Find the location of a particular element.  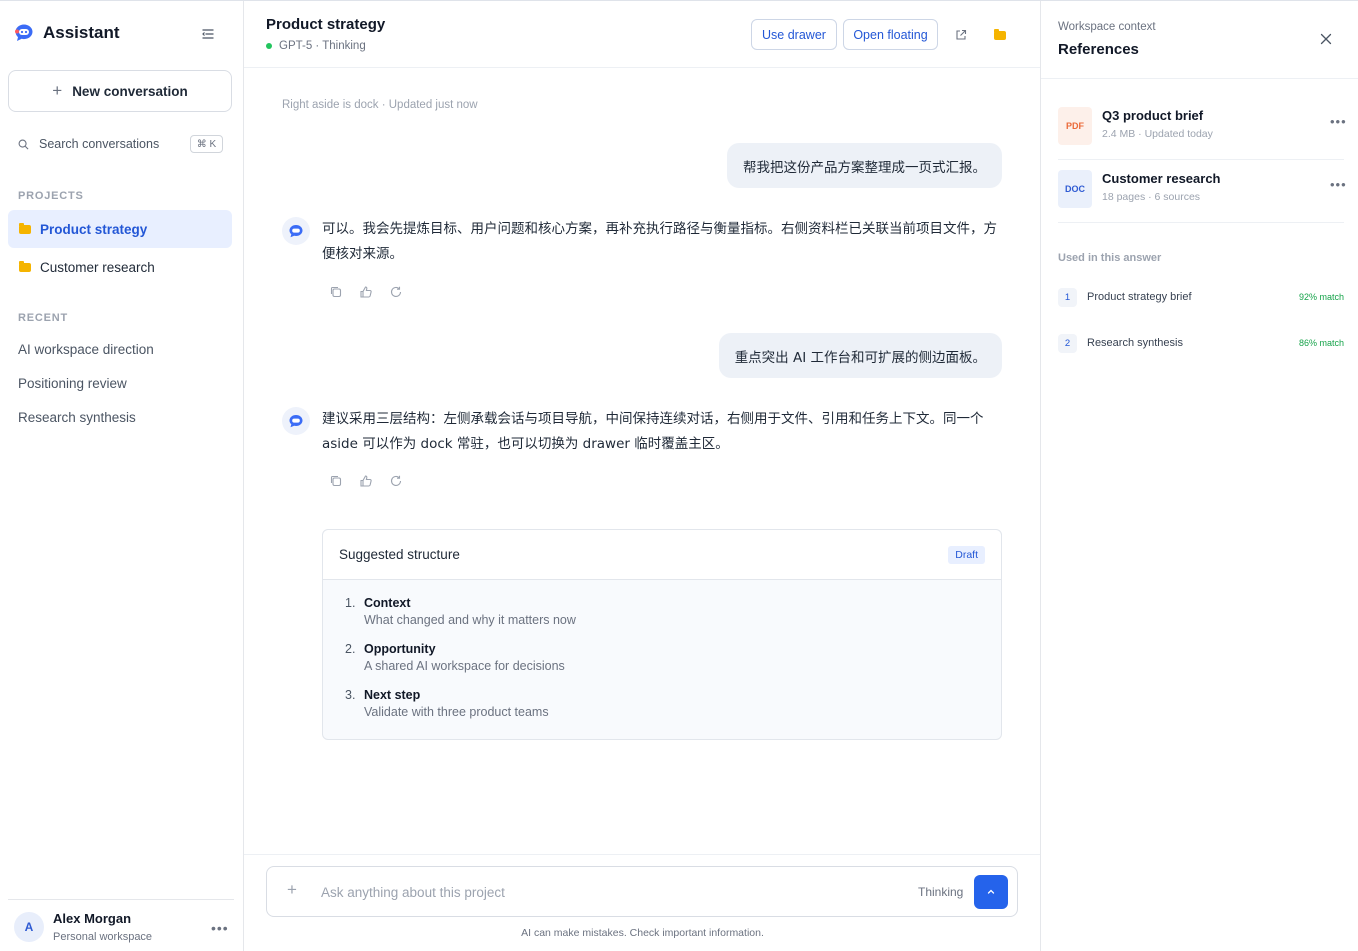

thinking-mode-toggle: Thinking is located at coordinates (940, 892).